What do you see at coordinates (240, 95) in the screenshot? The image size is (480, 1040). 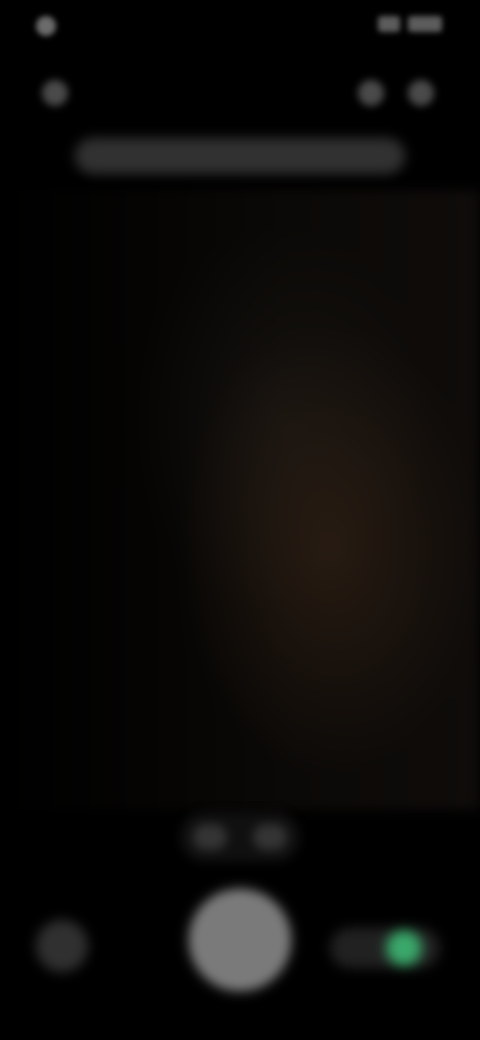 I see `top-controls` at bounding box center [240, 95].